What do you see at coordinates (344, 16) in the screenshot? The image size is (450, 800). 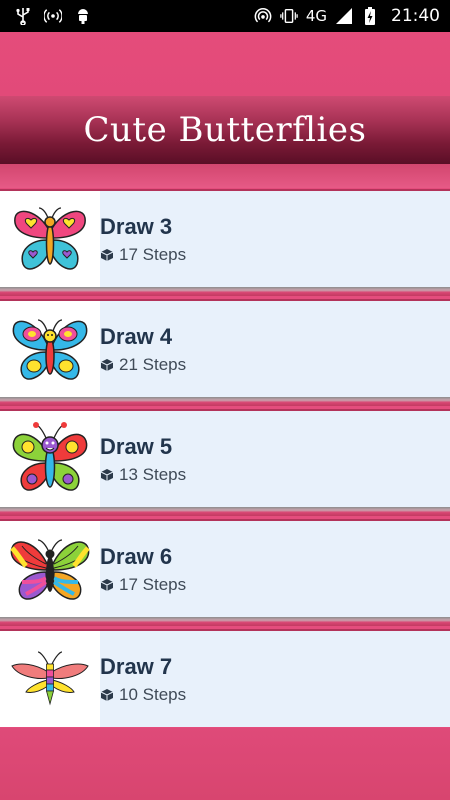 I see `signal-icon` at bounding box center [344, 16].